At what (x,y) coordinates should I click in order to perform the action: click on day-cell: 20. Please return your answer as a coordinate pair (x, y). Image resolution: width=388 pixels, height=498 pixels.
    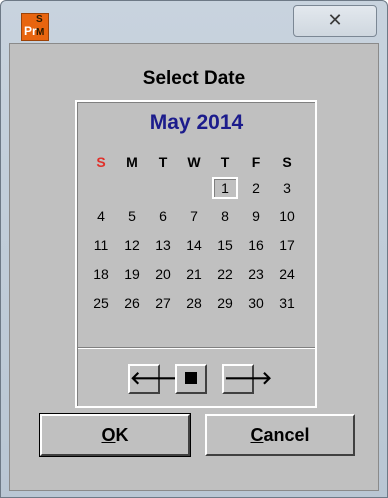
    Looking at the image, I should click on (163, 274).